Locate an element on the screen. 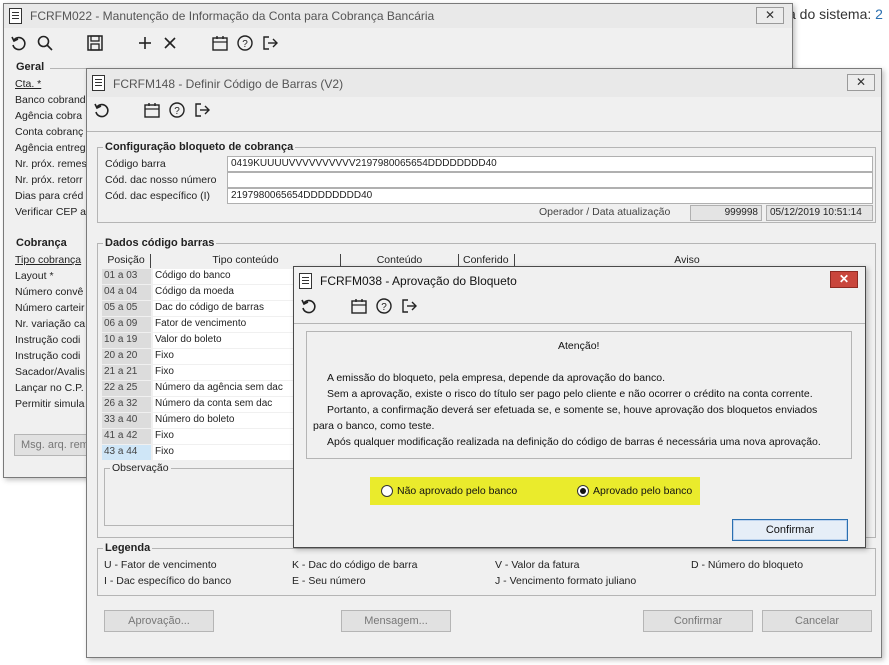  table-row: 04 a 04 Código da moeda is located at coordinates (201, 293).